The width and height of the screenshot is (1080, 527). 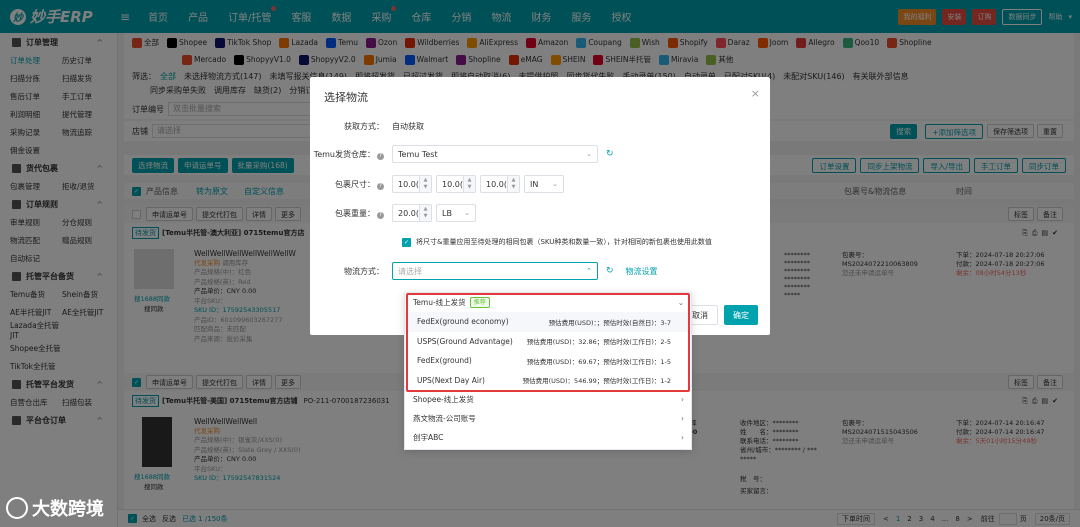 What do you see at coordinates (408, 126) in the screenshot?
I see `get-method-value: 自动获取` at bounding box center [408, 126].